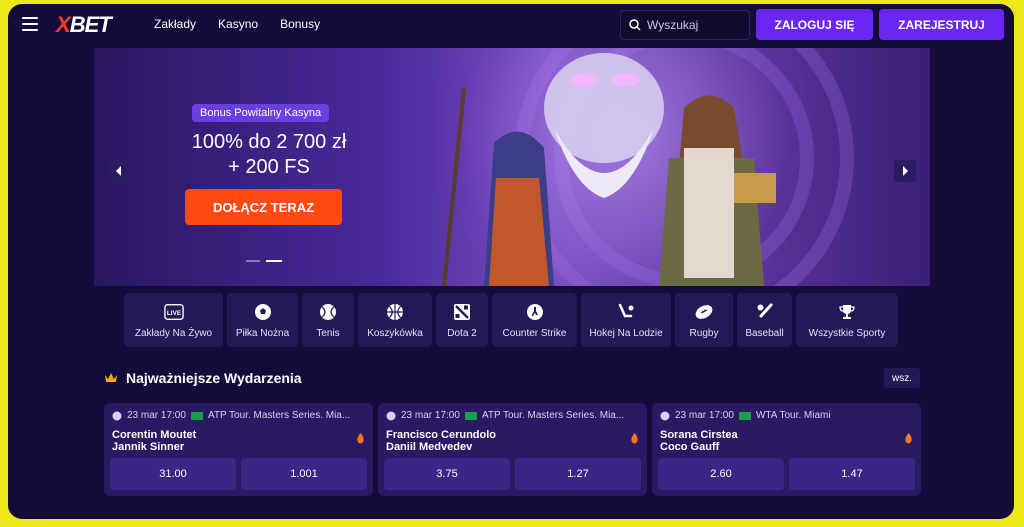  What do you see at coordinates (269, 167) in the screenshot?
I see `headline-line-2: + 200 FS` at bounding box center [269, 167].